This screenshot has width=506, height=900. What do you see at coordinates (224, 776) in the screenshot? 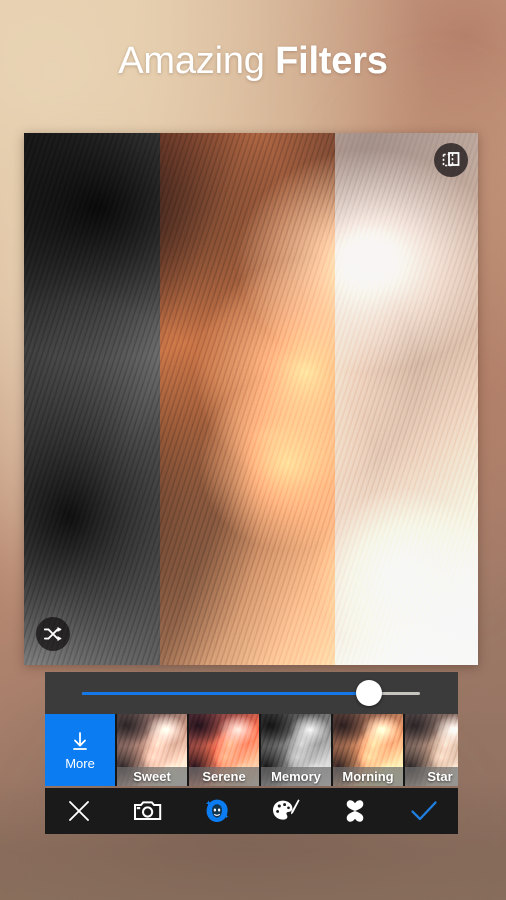
I see `filter-tile-label: Serene` at bounding box center [224, 776].